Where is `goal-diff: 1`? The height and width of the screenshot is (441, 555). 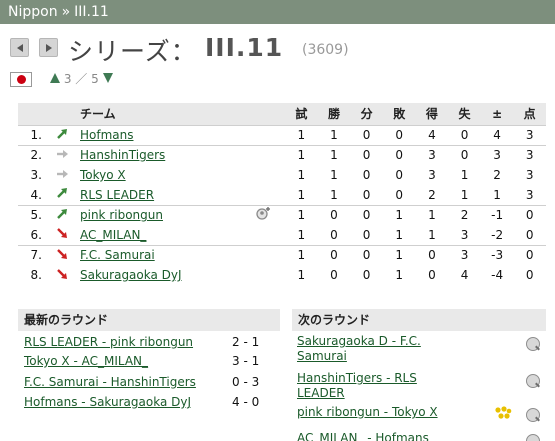 goal-diff: 1 is located at coordinates (497, 194).